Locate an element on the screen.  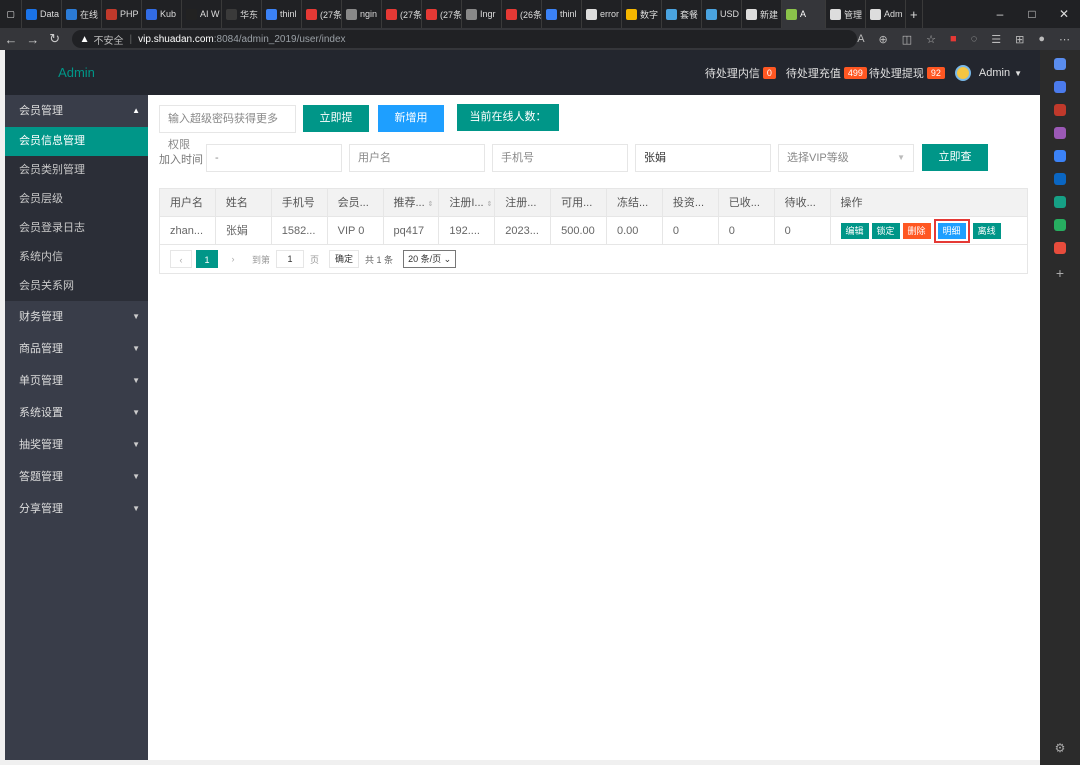
browser-tab: (26条 is located at coordinates (522, 14).